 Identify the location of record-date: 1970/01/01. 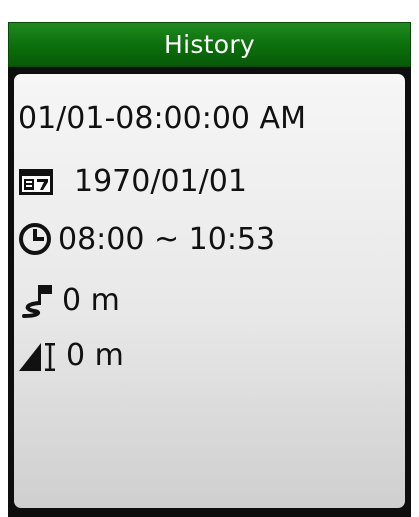
(160, 181).